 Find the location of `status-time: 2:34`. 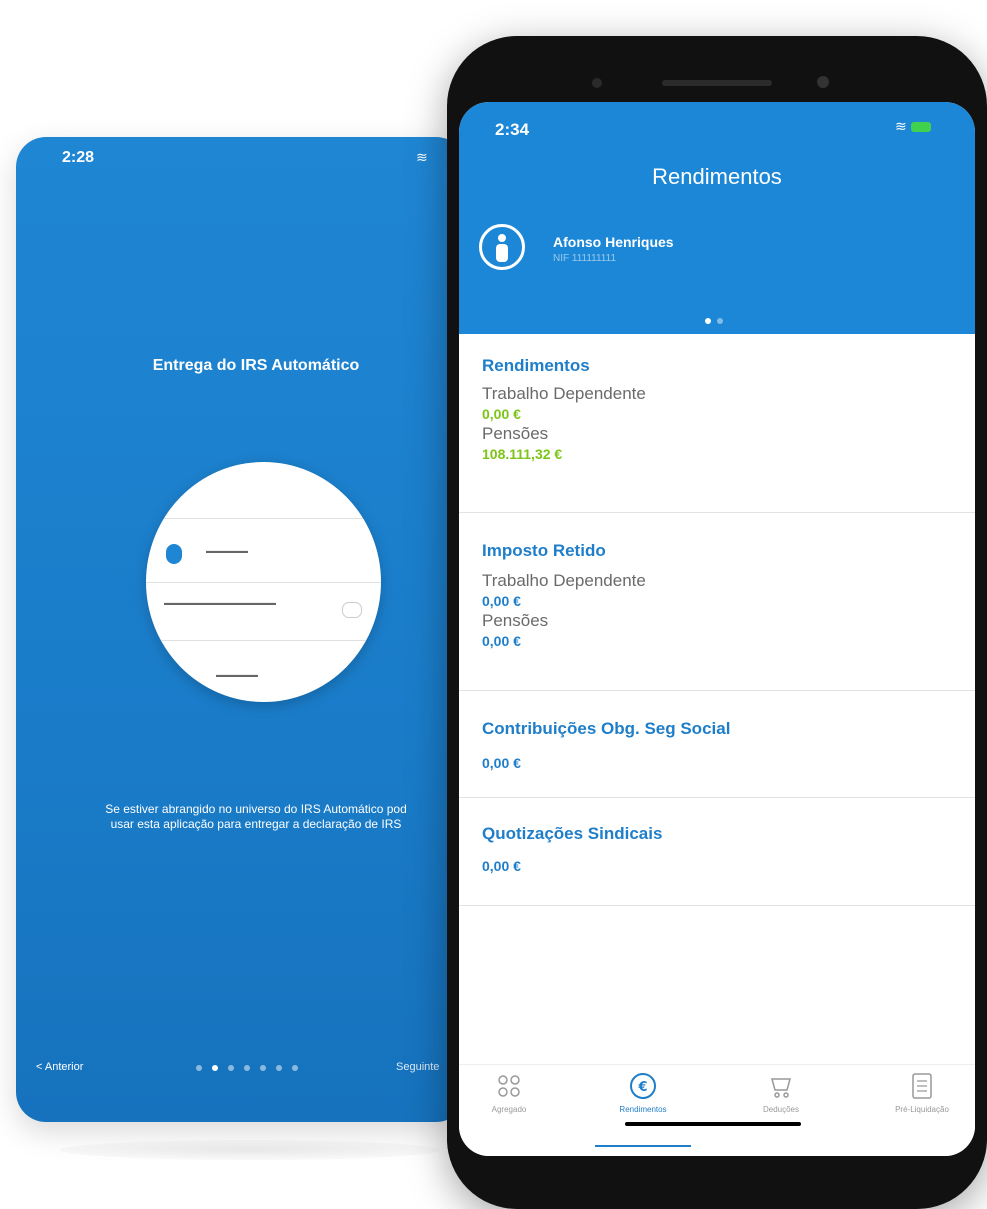

status-time: 2:34 is located at coordinates (512, 129).